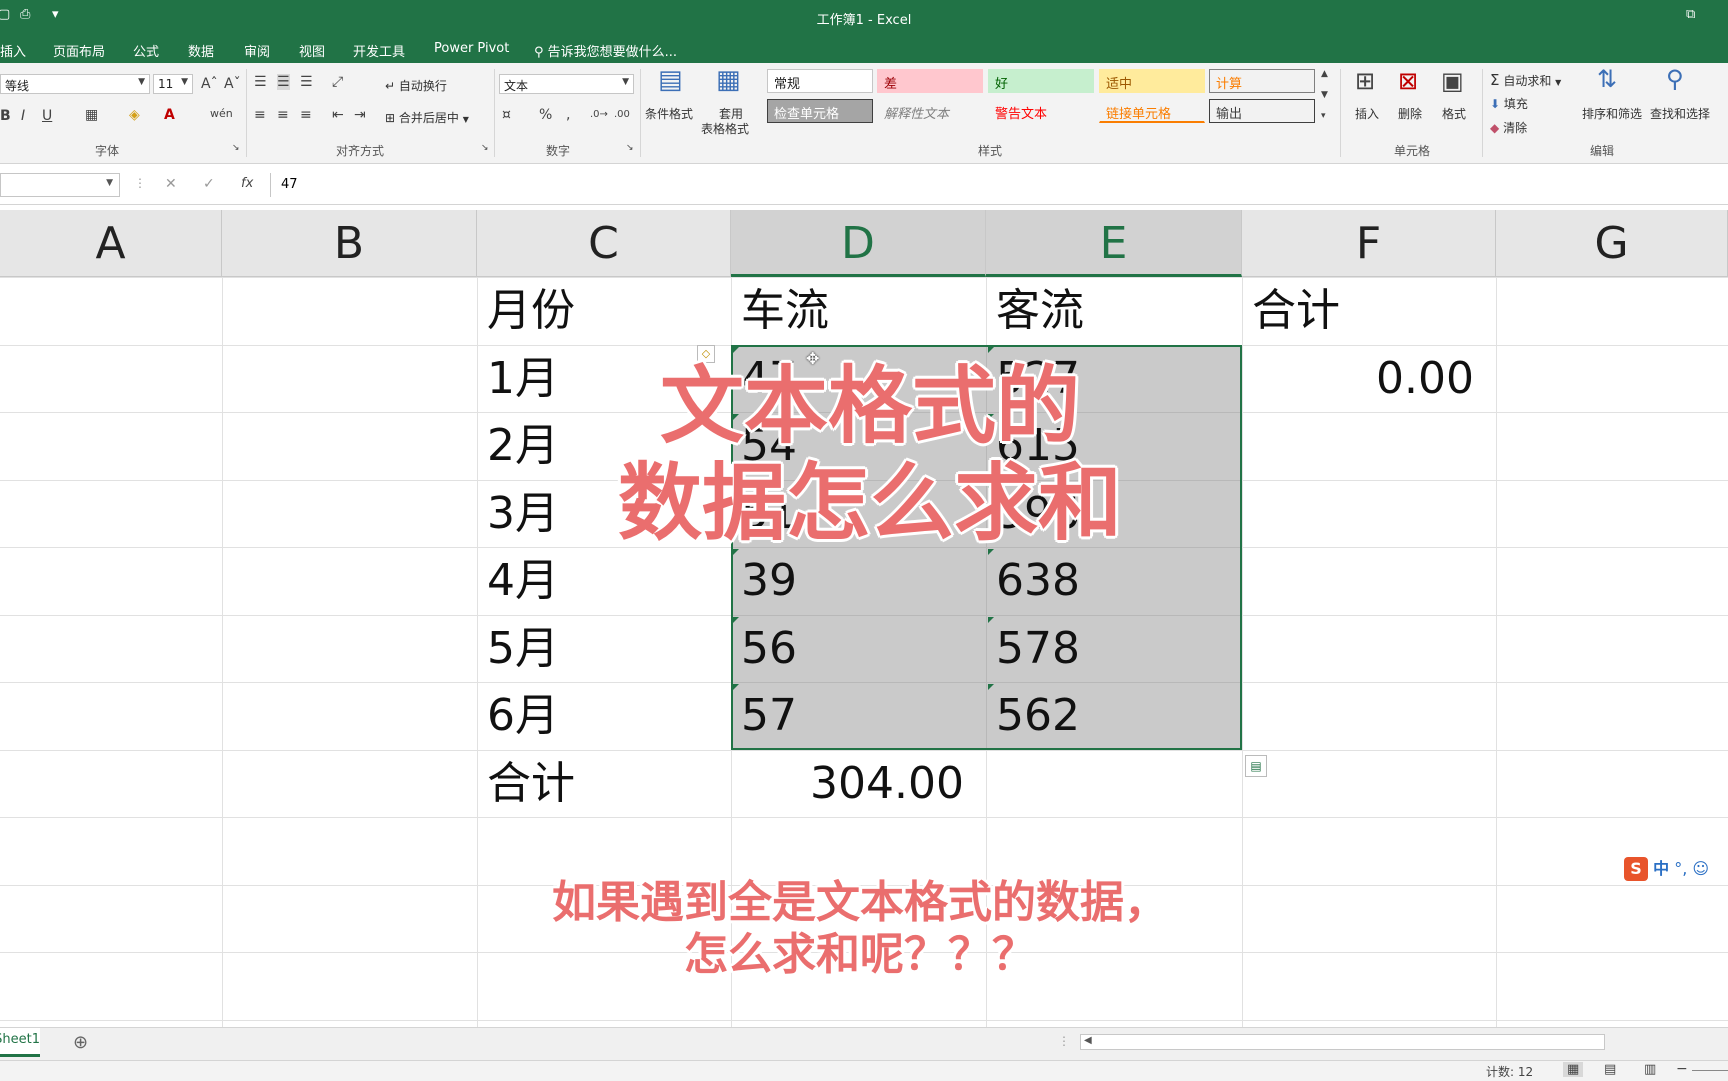 The image size is (1728, 1081). Describe the element at coordinates (13, 50) in the screenshot. I see `tab-insert: 插入` at that location.